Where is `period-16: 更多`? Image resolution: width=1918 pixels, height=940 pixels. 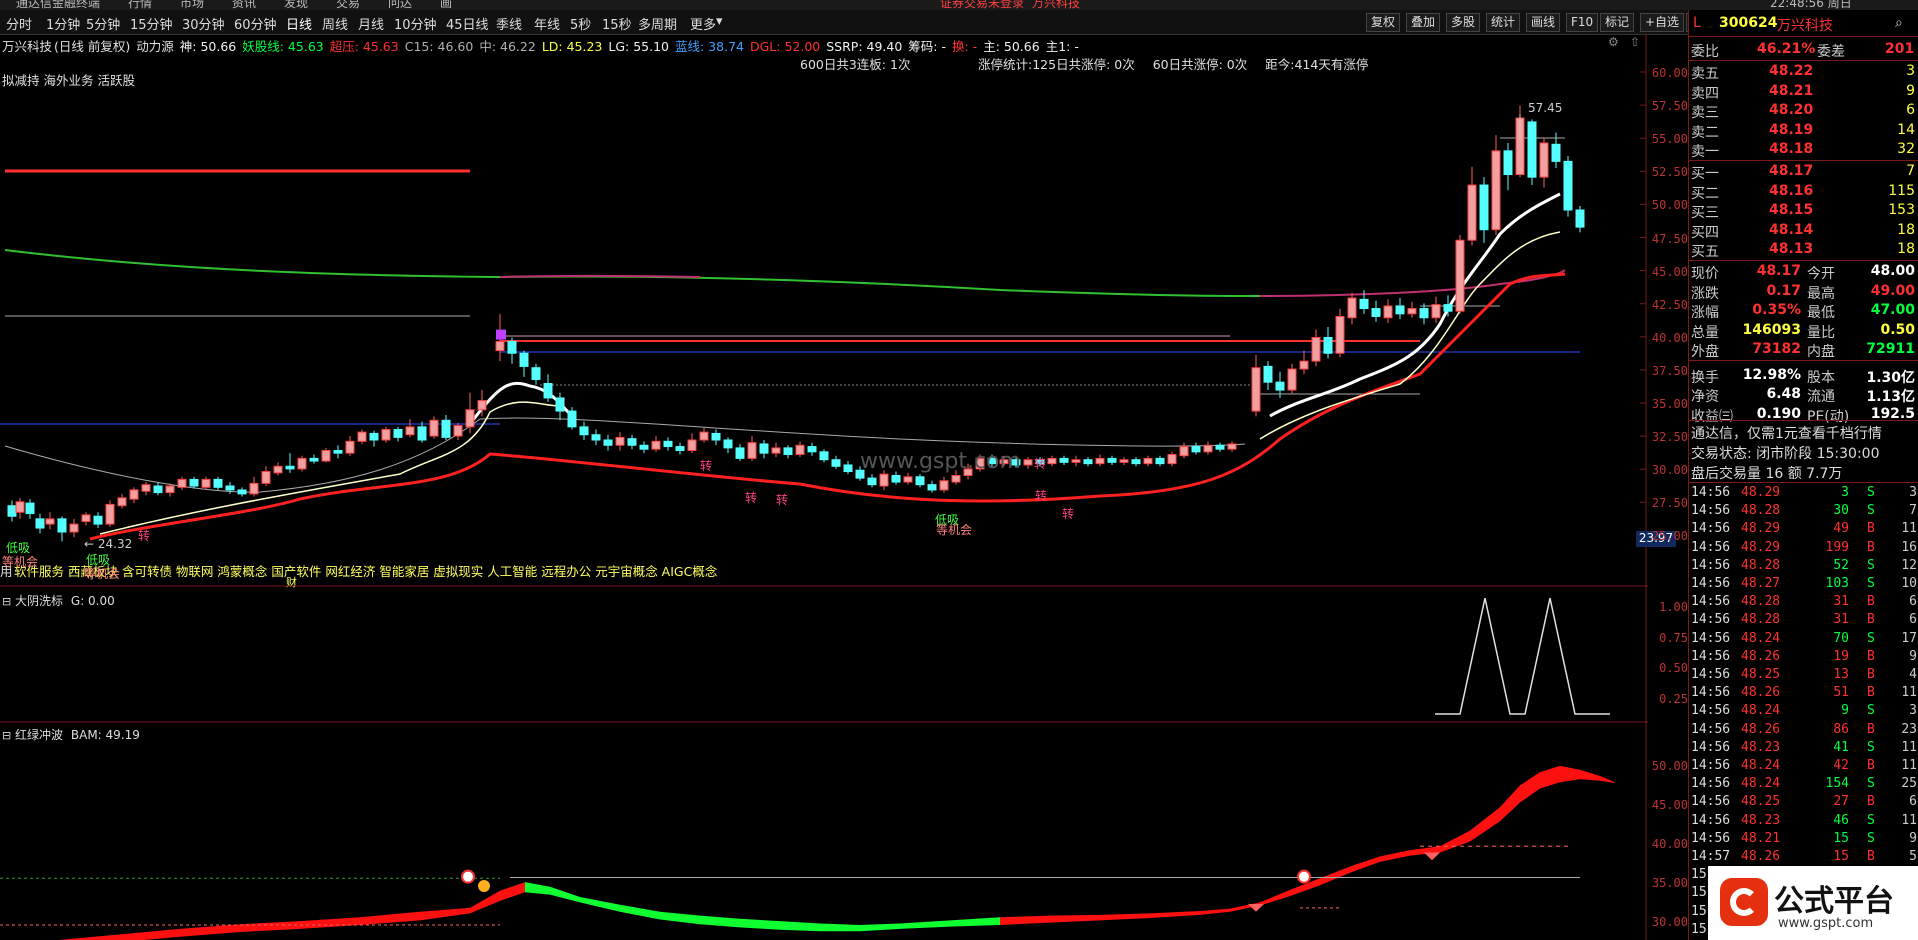 period-16: 更多 is located at coordinates (703, 23).